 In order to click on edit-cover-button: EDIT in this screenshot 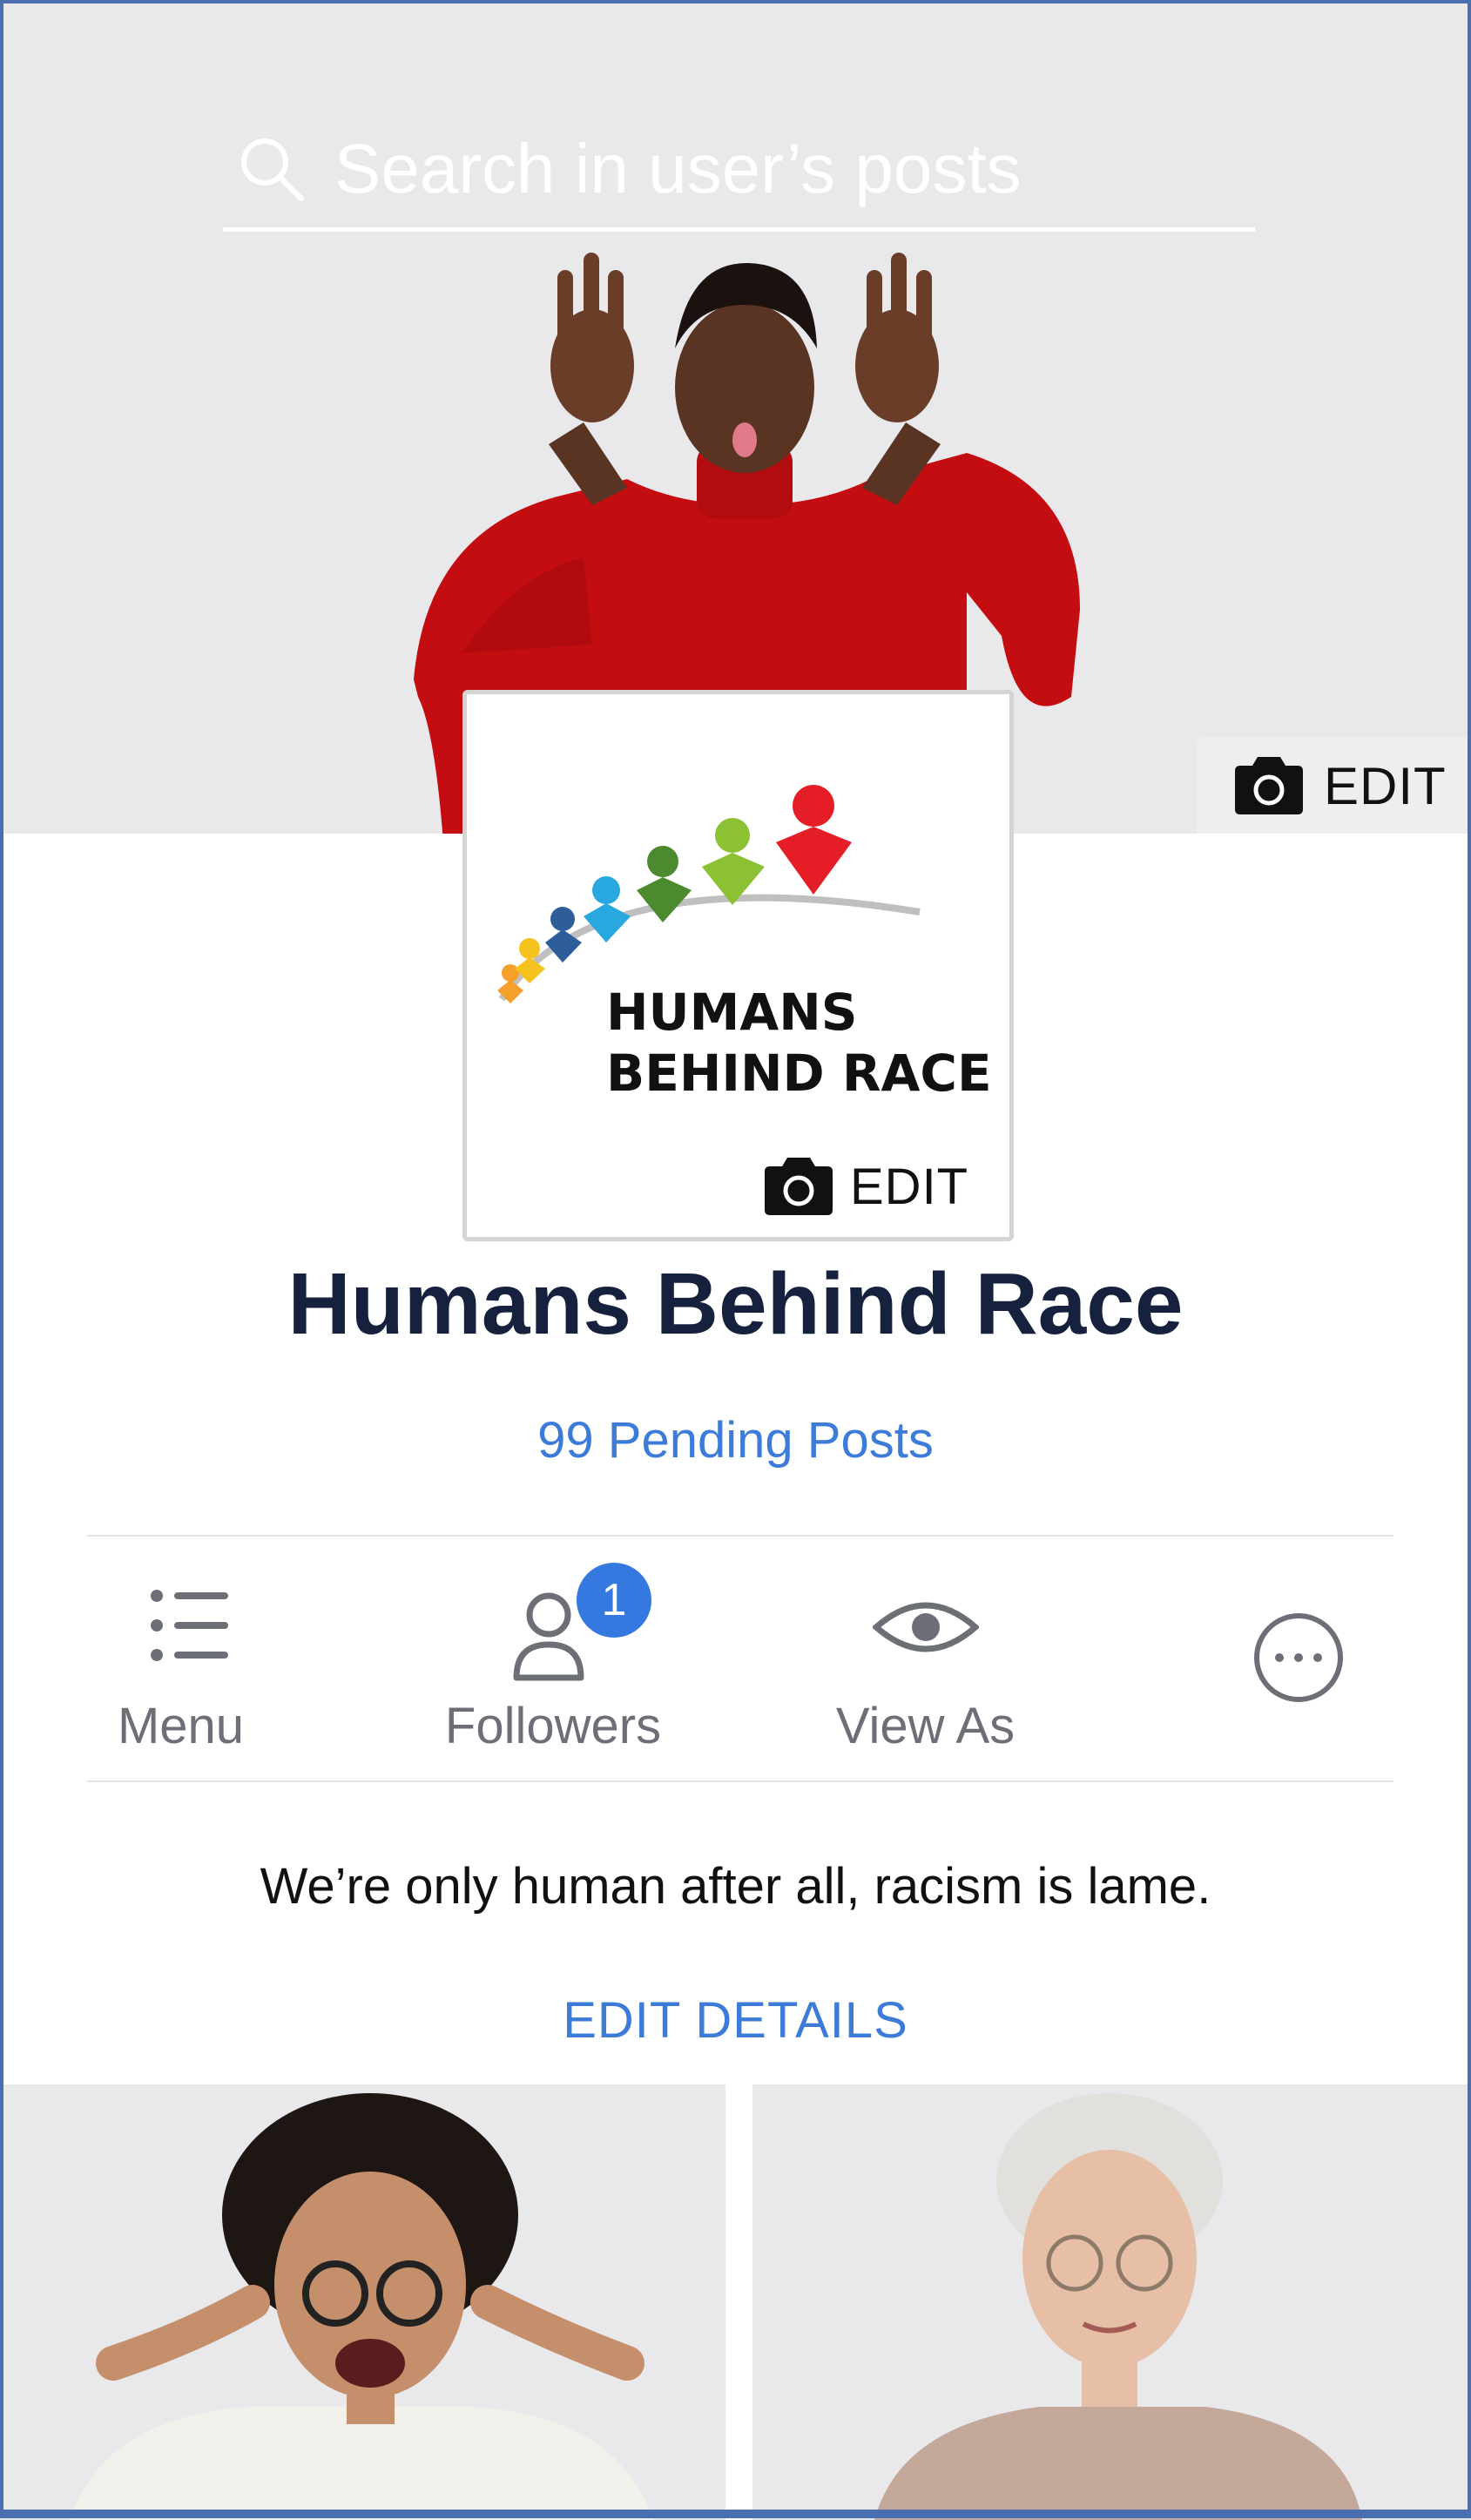, I will do `click(1334, 785)`.